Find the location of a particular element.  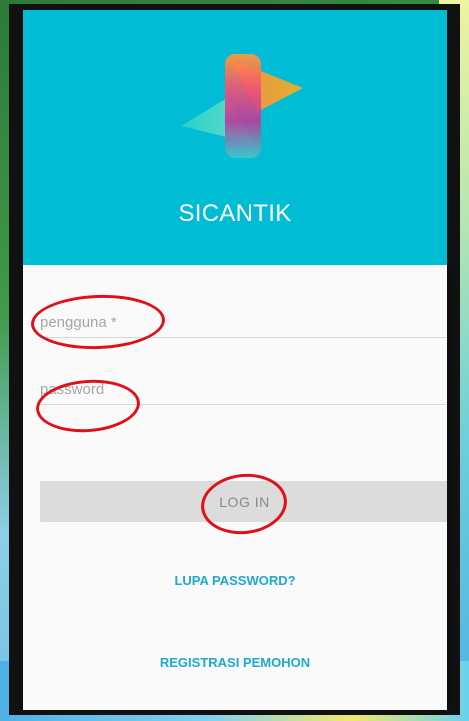

username-input is located at coordinates (243, 322).